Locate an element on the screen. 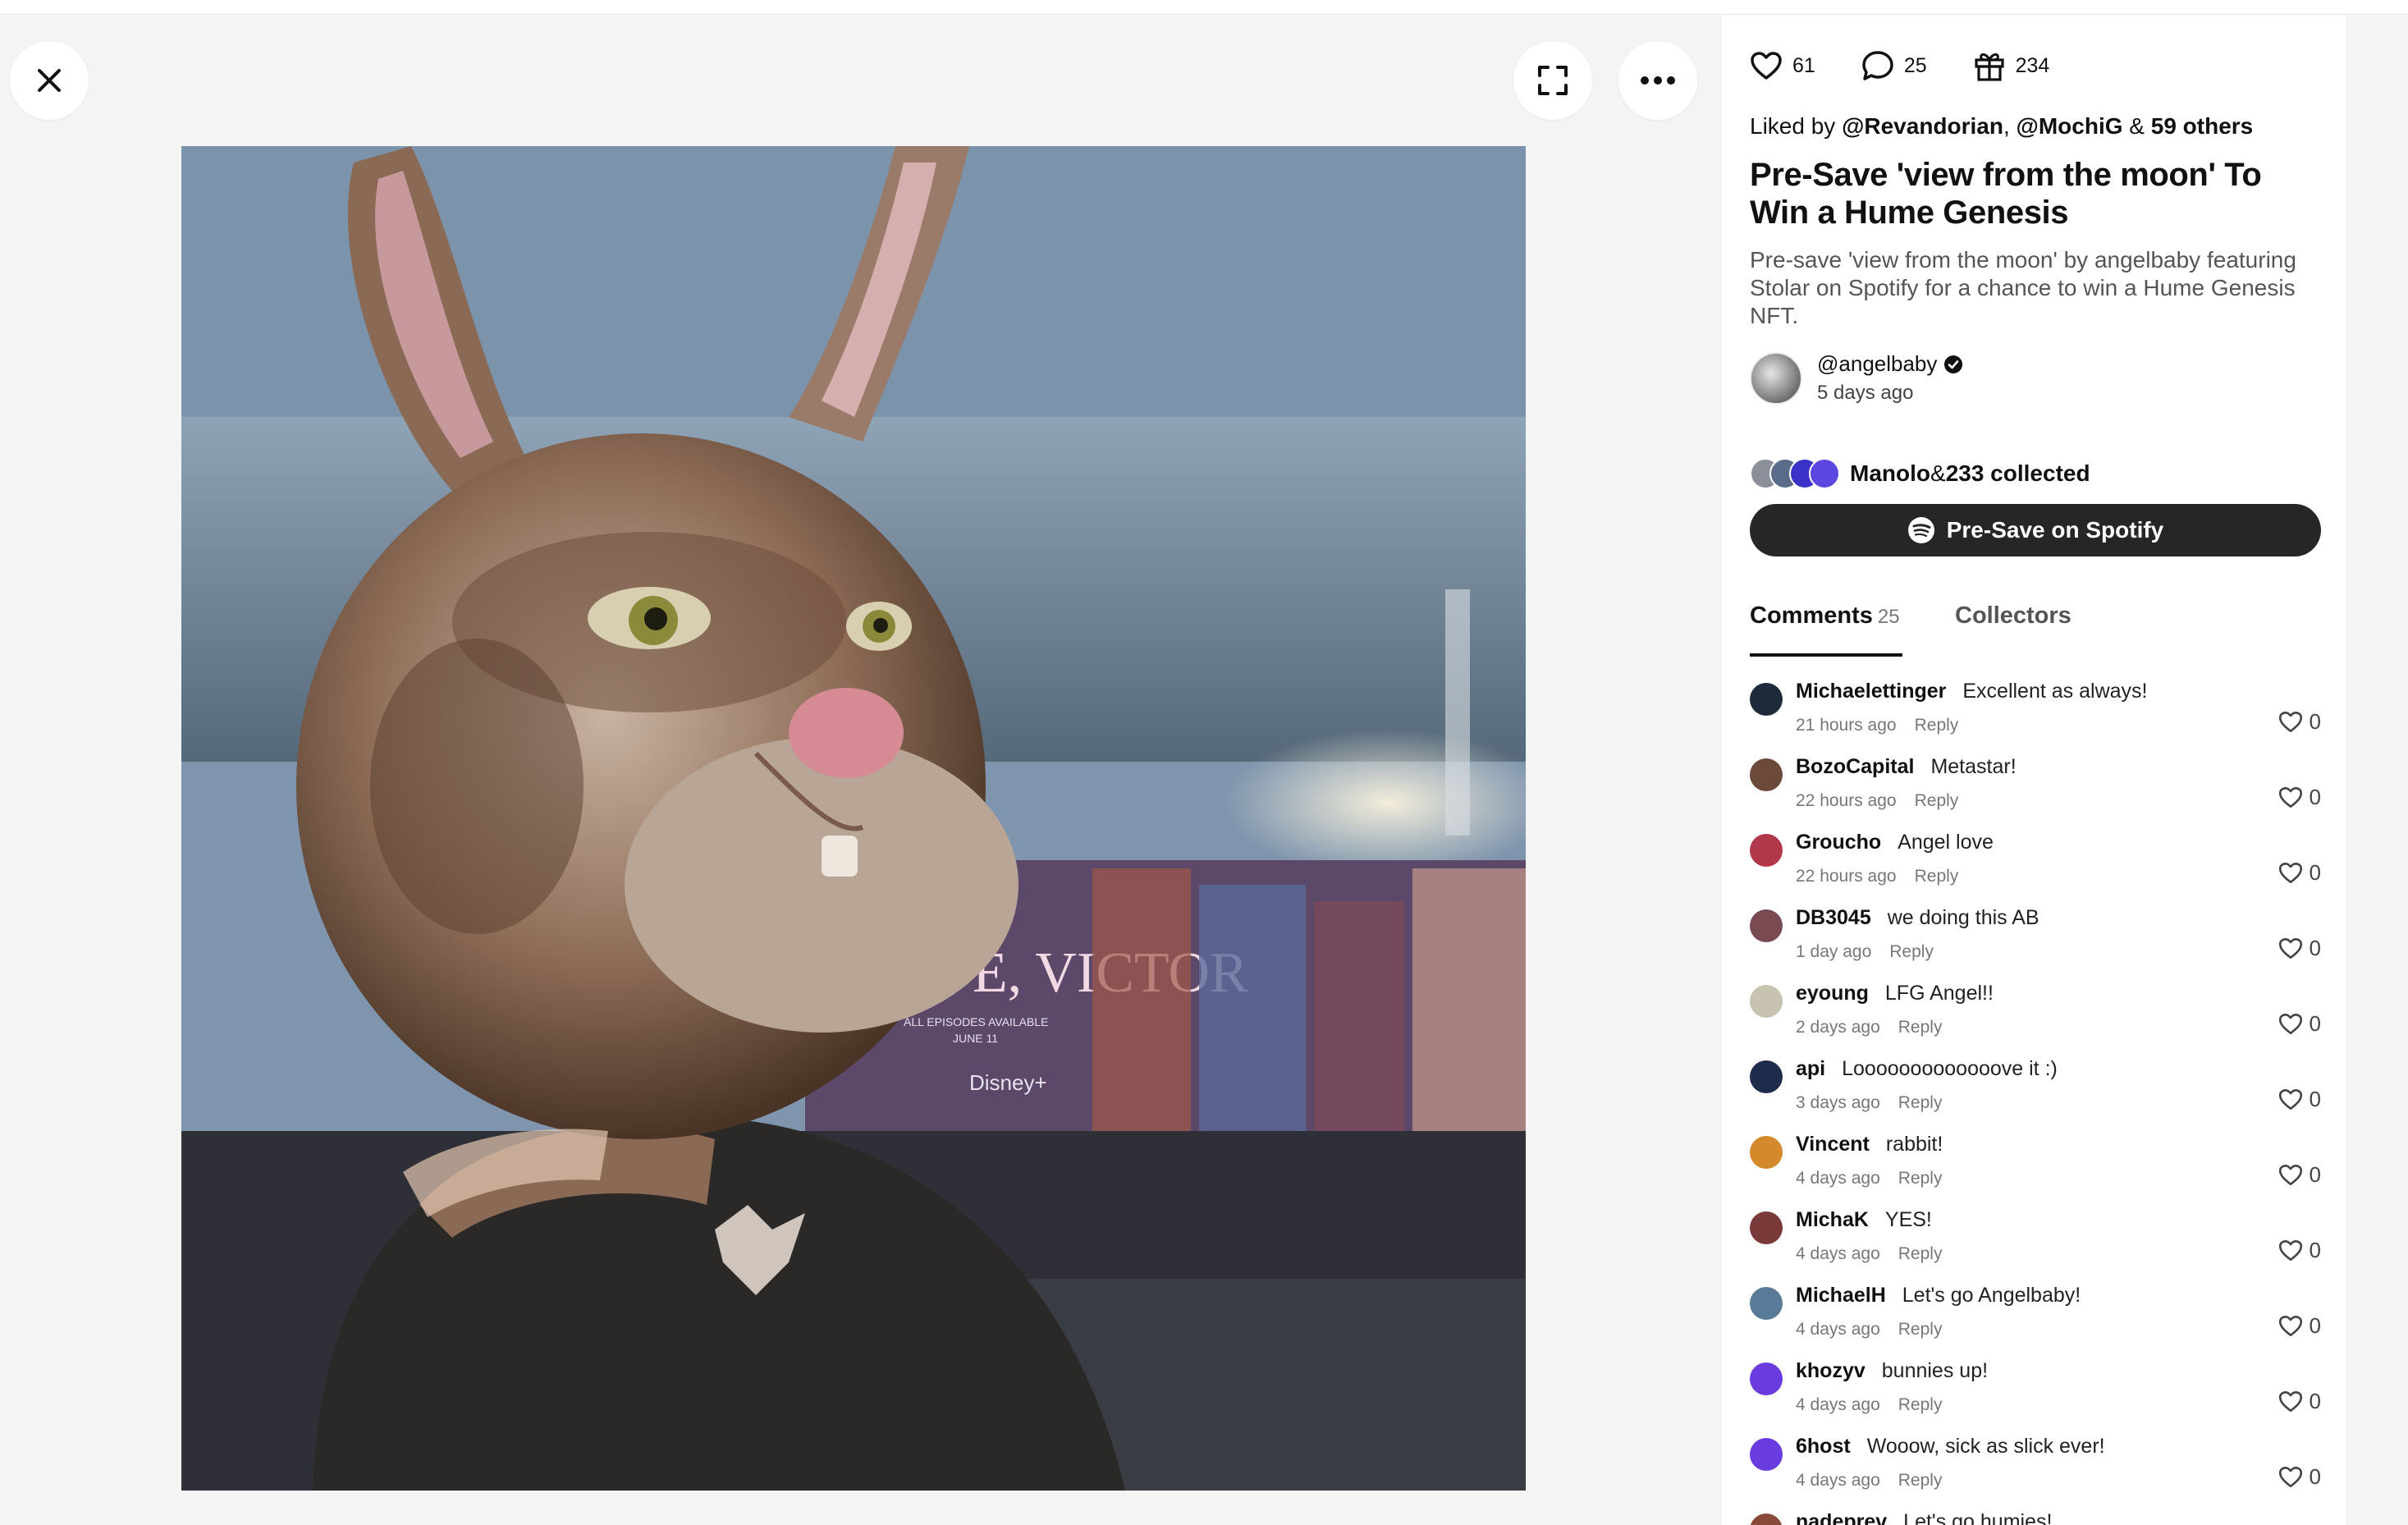 The height and width of the screenshot is (1525, 2408). comment-item: eyoung LFG Angel!! 2 days ago Reply 0 is located at coordinates (2035, 1018).